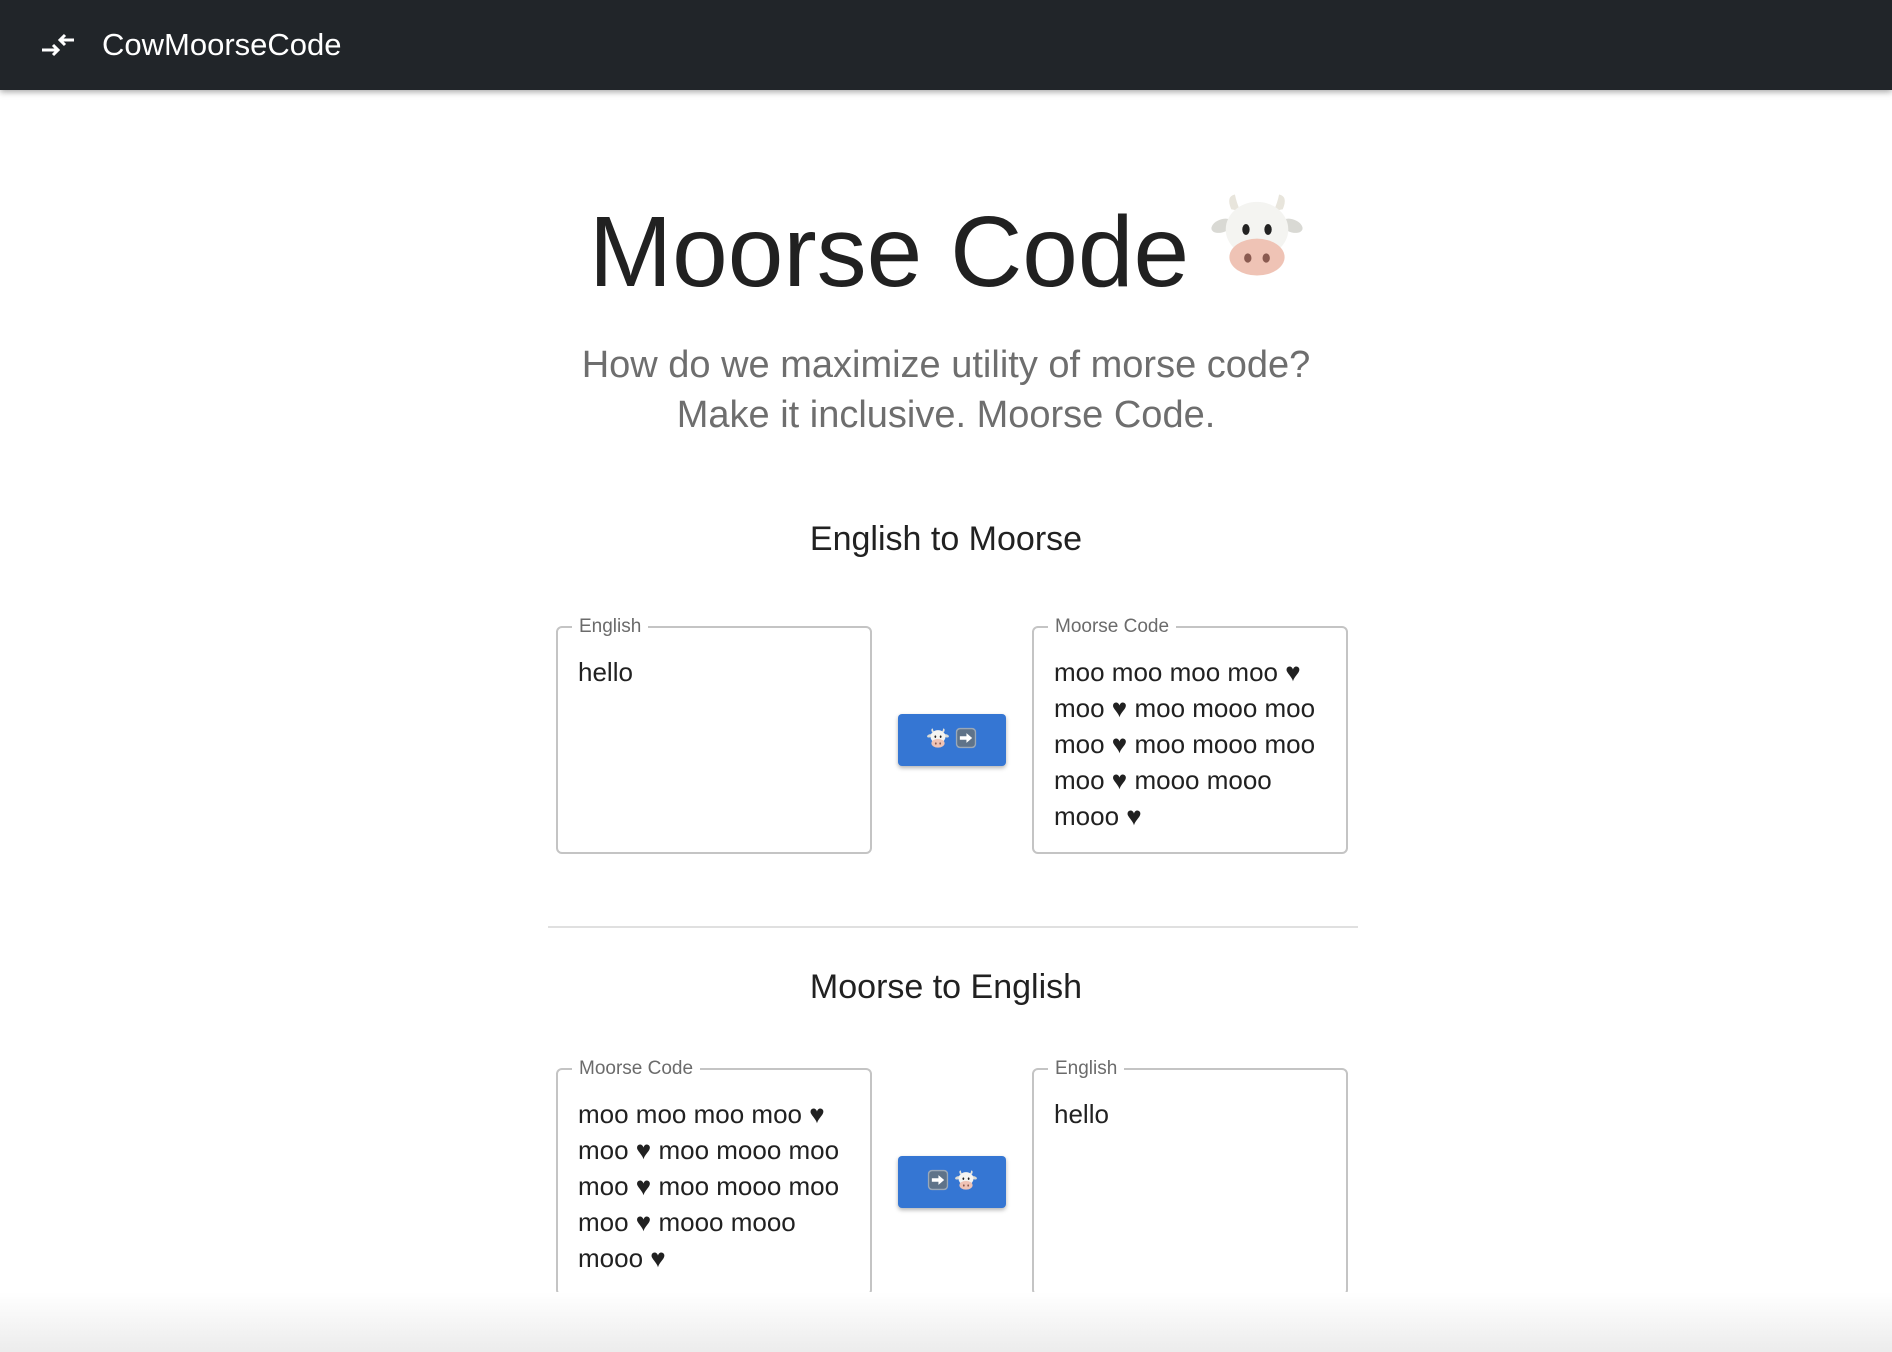 The image size is (1892, 1352). Describe the element at coordinates (946, 539) in the screenshot. I see `section-heading-english-to-moorse: English to Moorse` at that location.